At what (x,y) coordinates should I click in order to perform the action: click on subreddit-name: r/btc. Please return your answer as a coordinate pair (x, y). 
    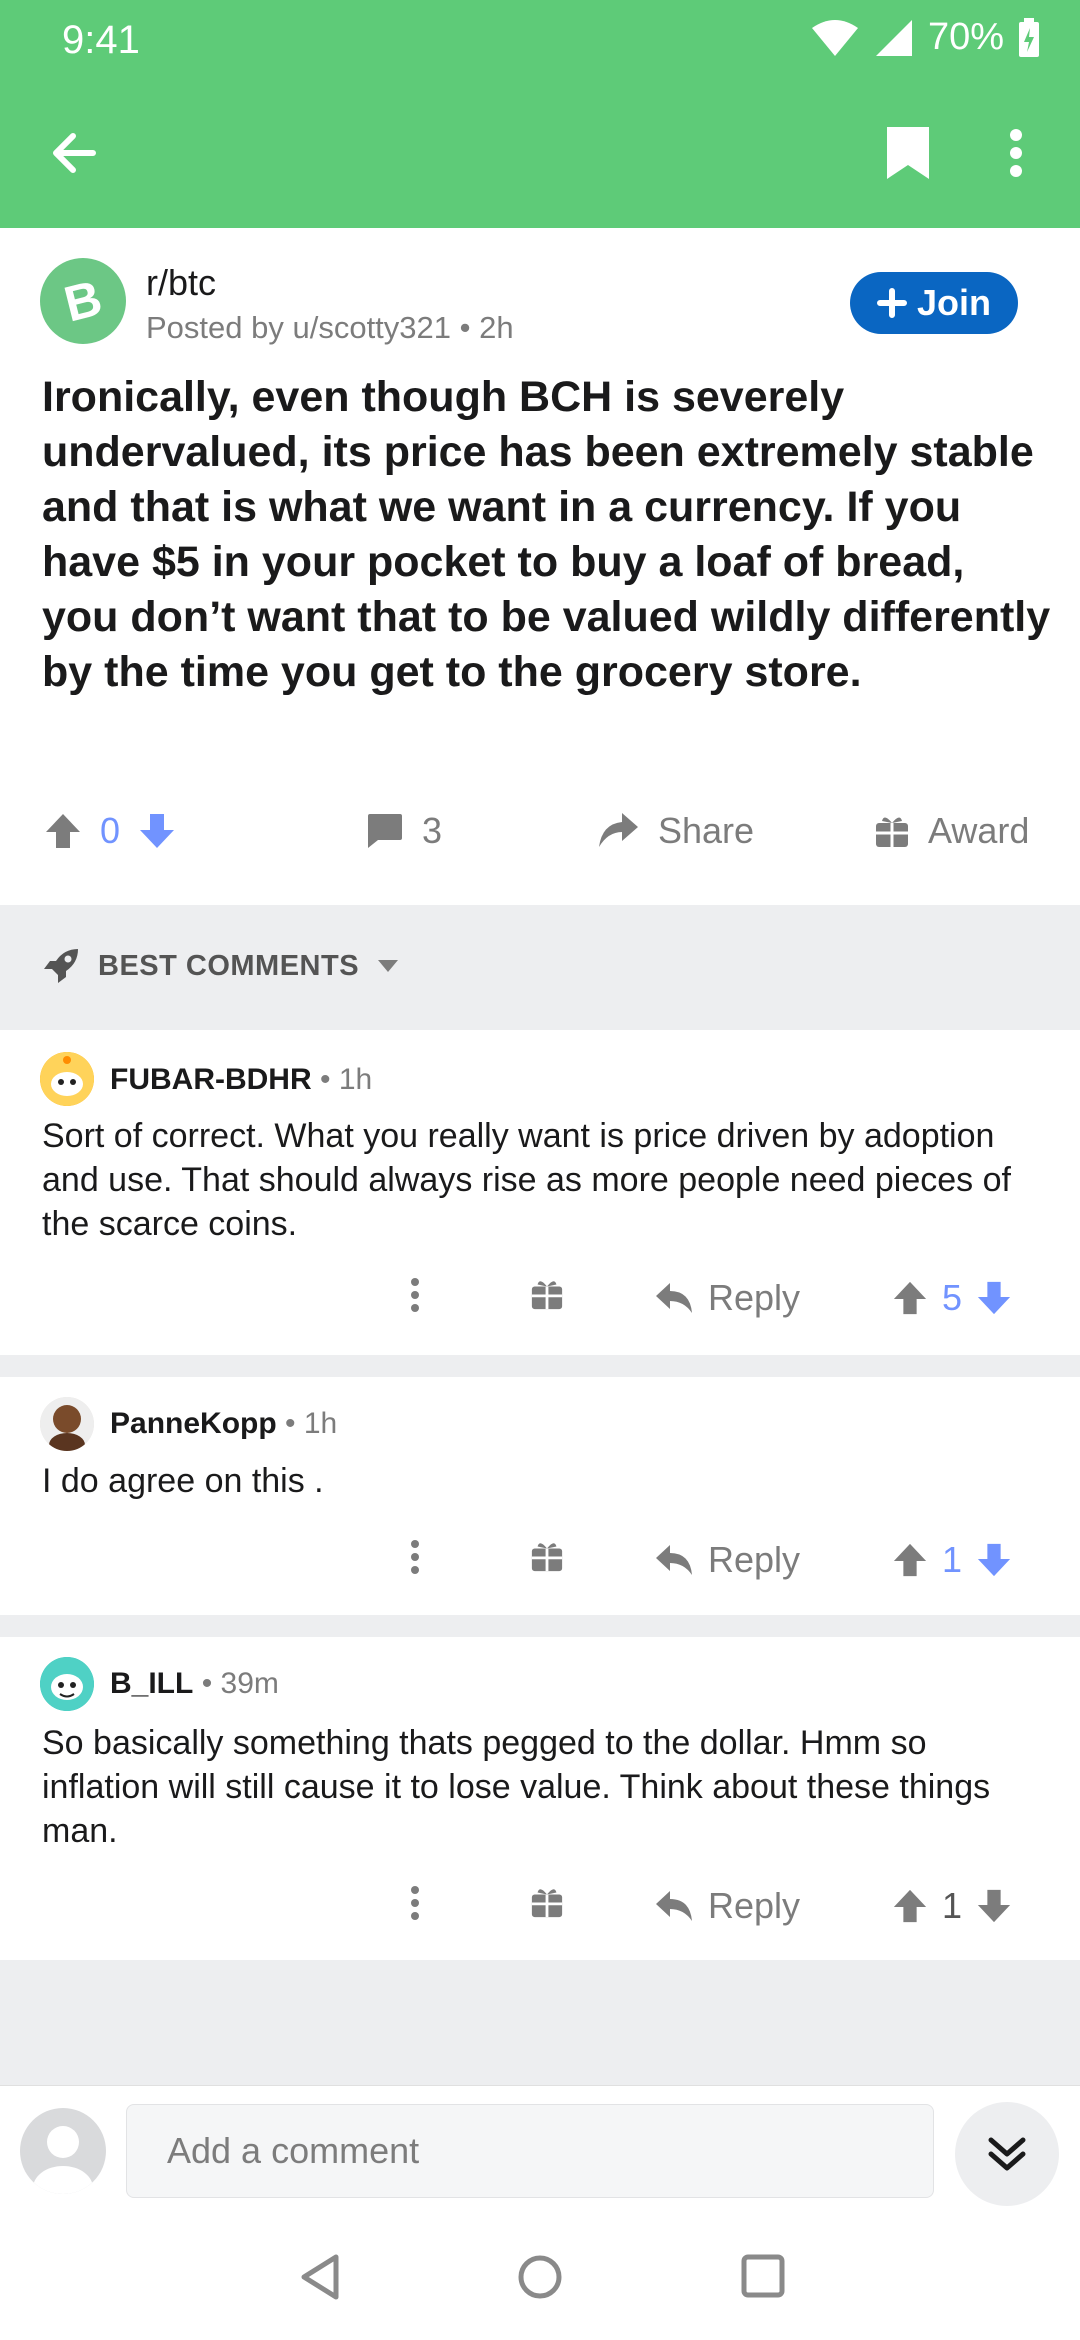
    Looking at the image, I should click on (181, 283).